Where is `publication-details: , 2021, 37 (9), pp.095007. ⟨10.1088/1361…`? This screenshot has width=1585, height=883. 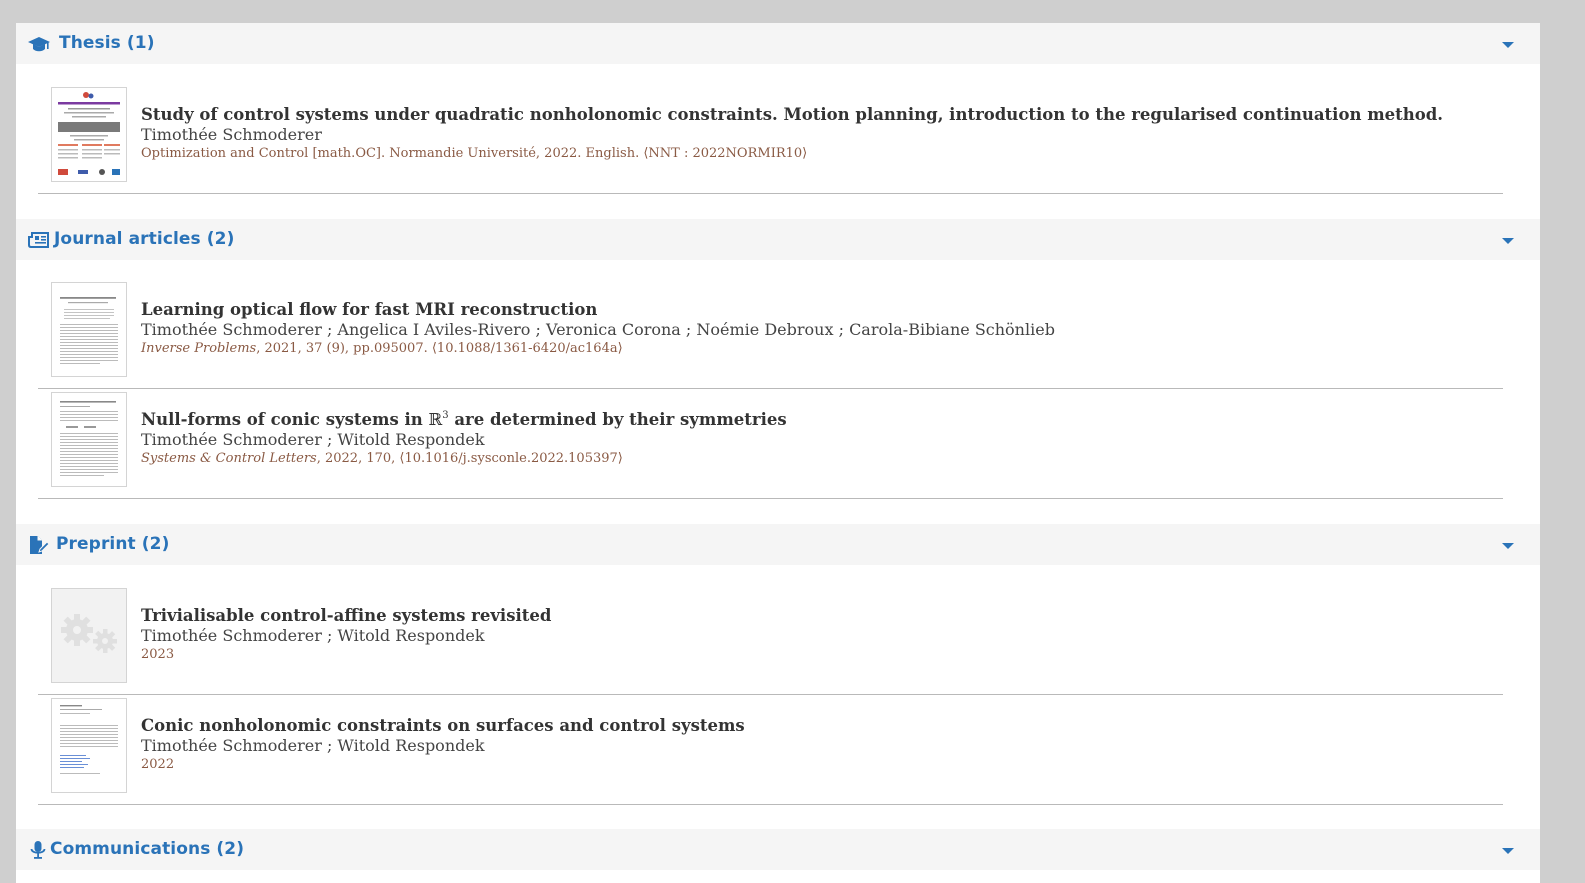
publication-details: , 2021, 37 (9), pp.095007. ⟨10.1088/1361… is located at coordinates (439, 348).